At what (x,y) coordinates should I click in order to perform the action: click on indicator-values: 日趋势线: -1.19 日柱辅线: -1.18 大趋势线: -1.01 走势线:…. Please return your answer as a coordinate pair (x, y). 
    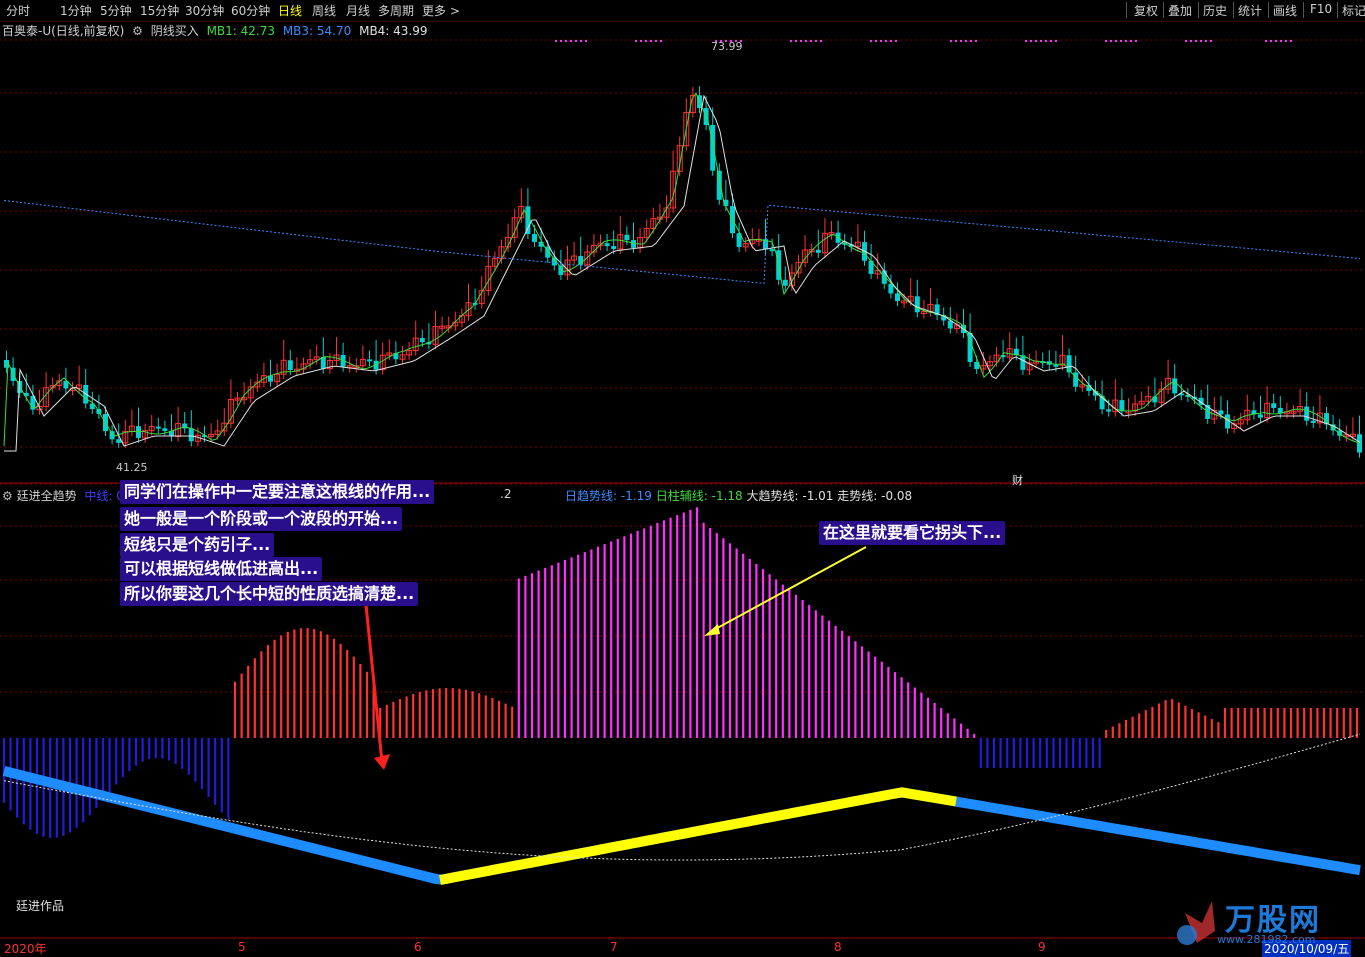
    Looking at the image, I should click on (738, 495).